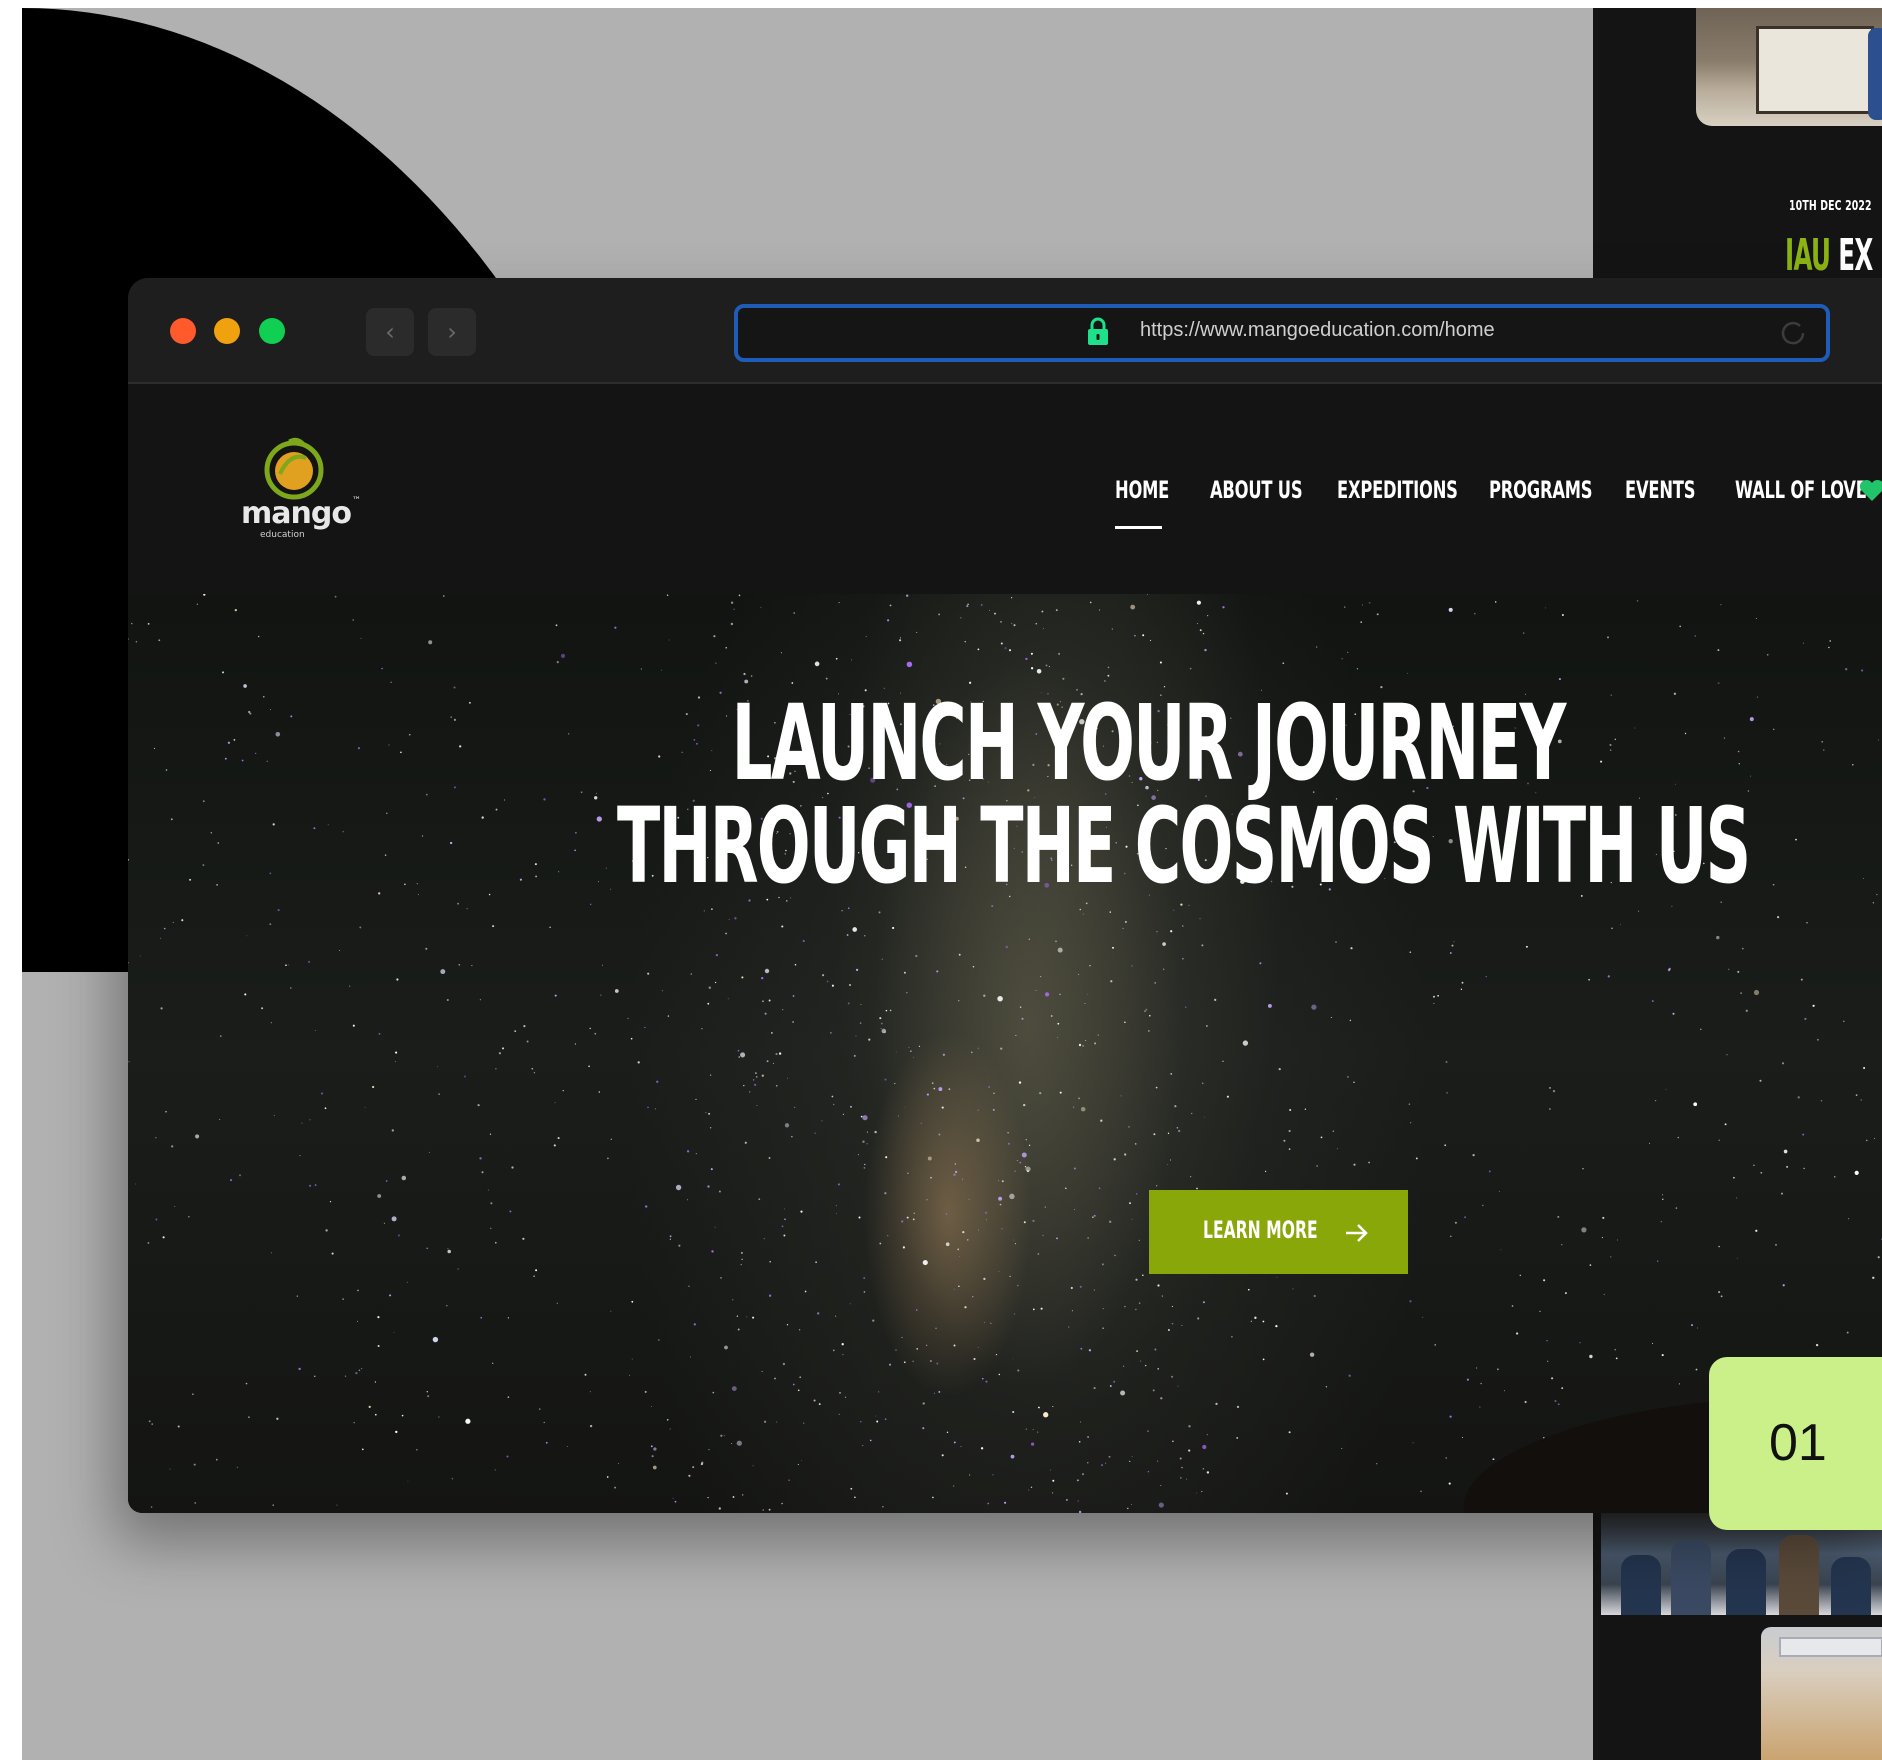  Describe the element at coordinates (294, 467) in the screenshot. I see `mango-logo-icon` at that location.